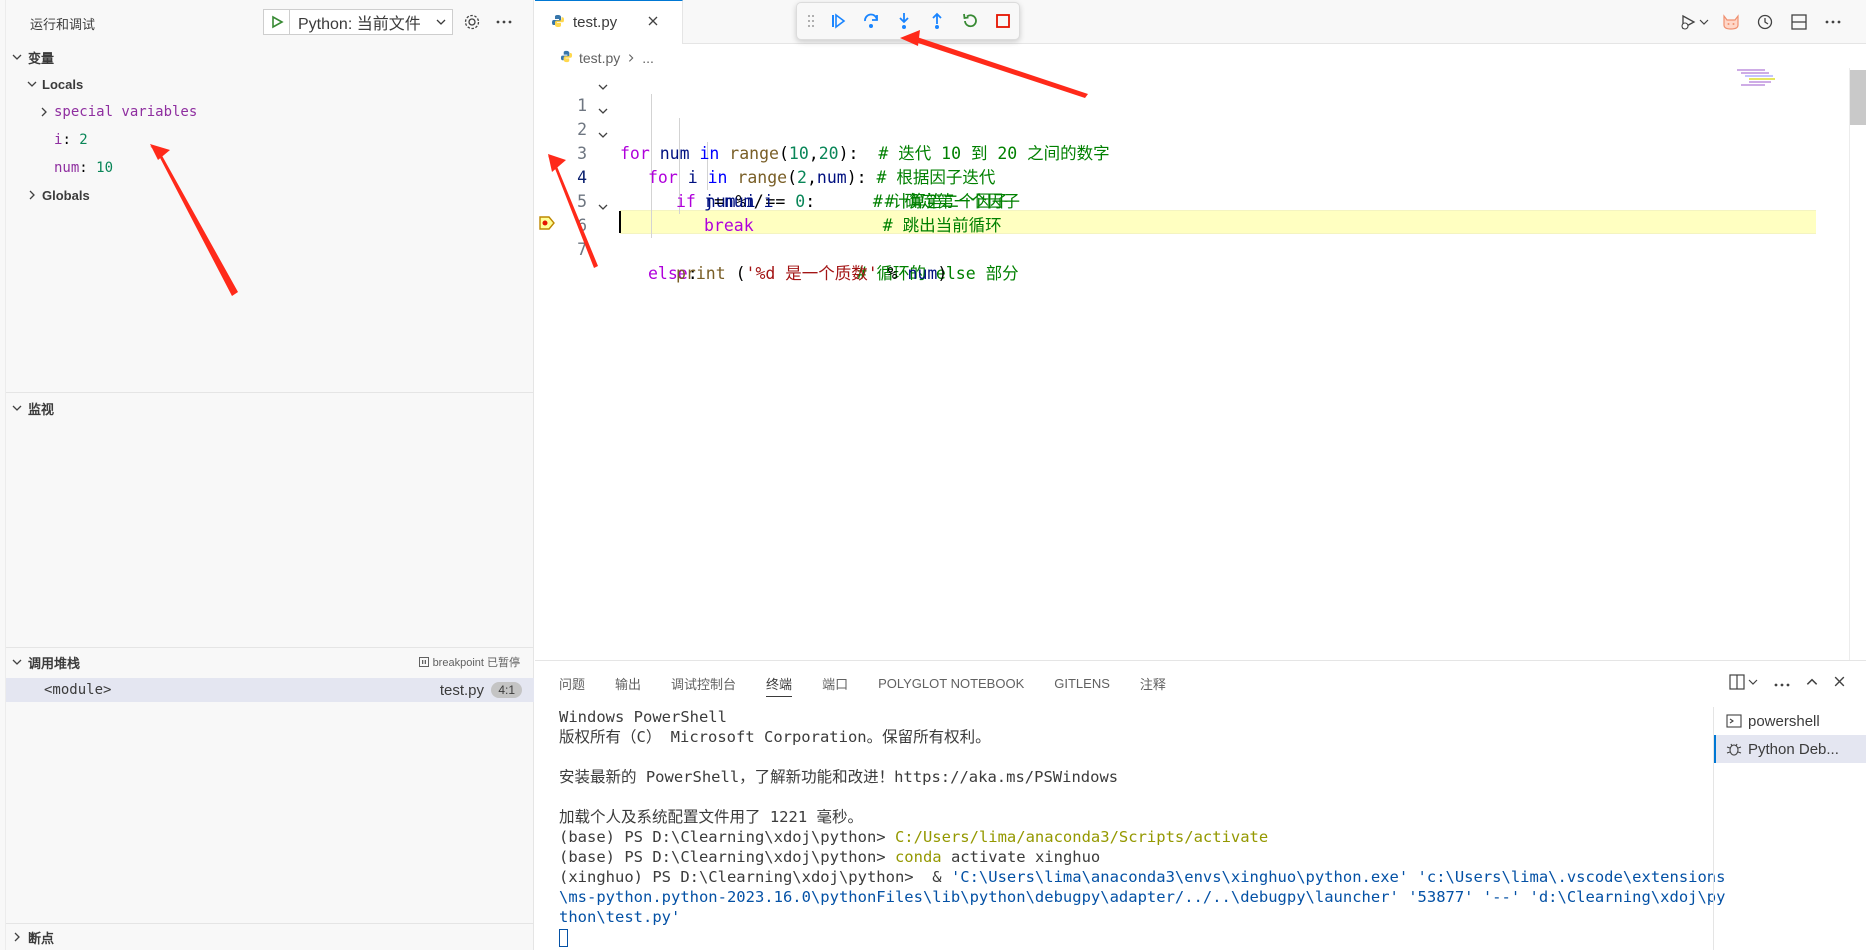 Image resolution: width=1866 pixels, height=950 pixels. What do you see at coordinates (1858, 97) in the screenshot?
I see `scrollbar-thumb` at bounding box center [1858, 97].